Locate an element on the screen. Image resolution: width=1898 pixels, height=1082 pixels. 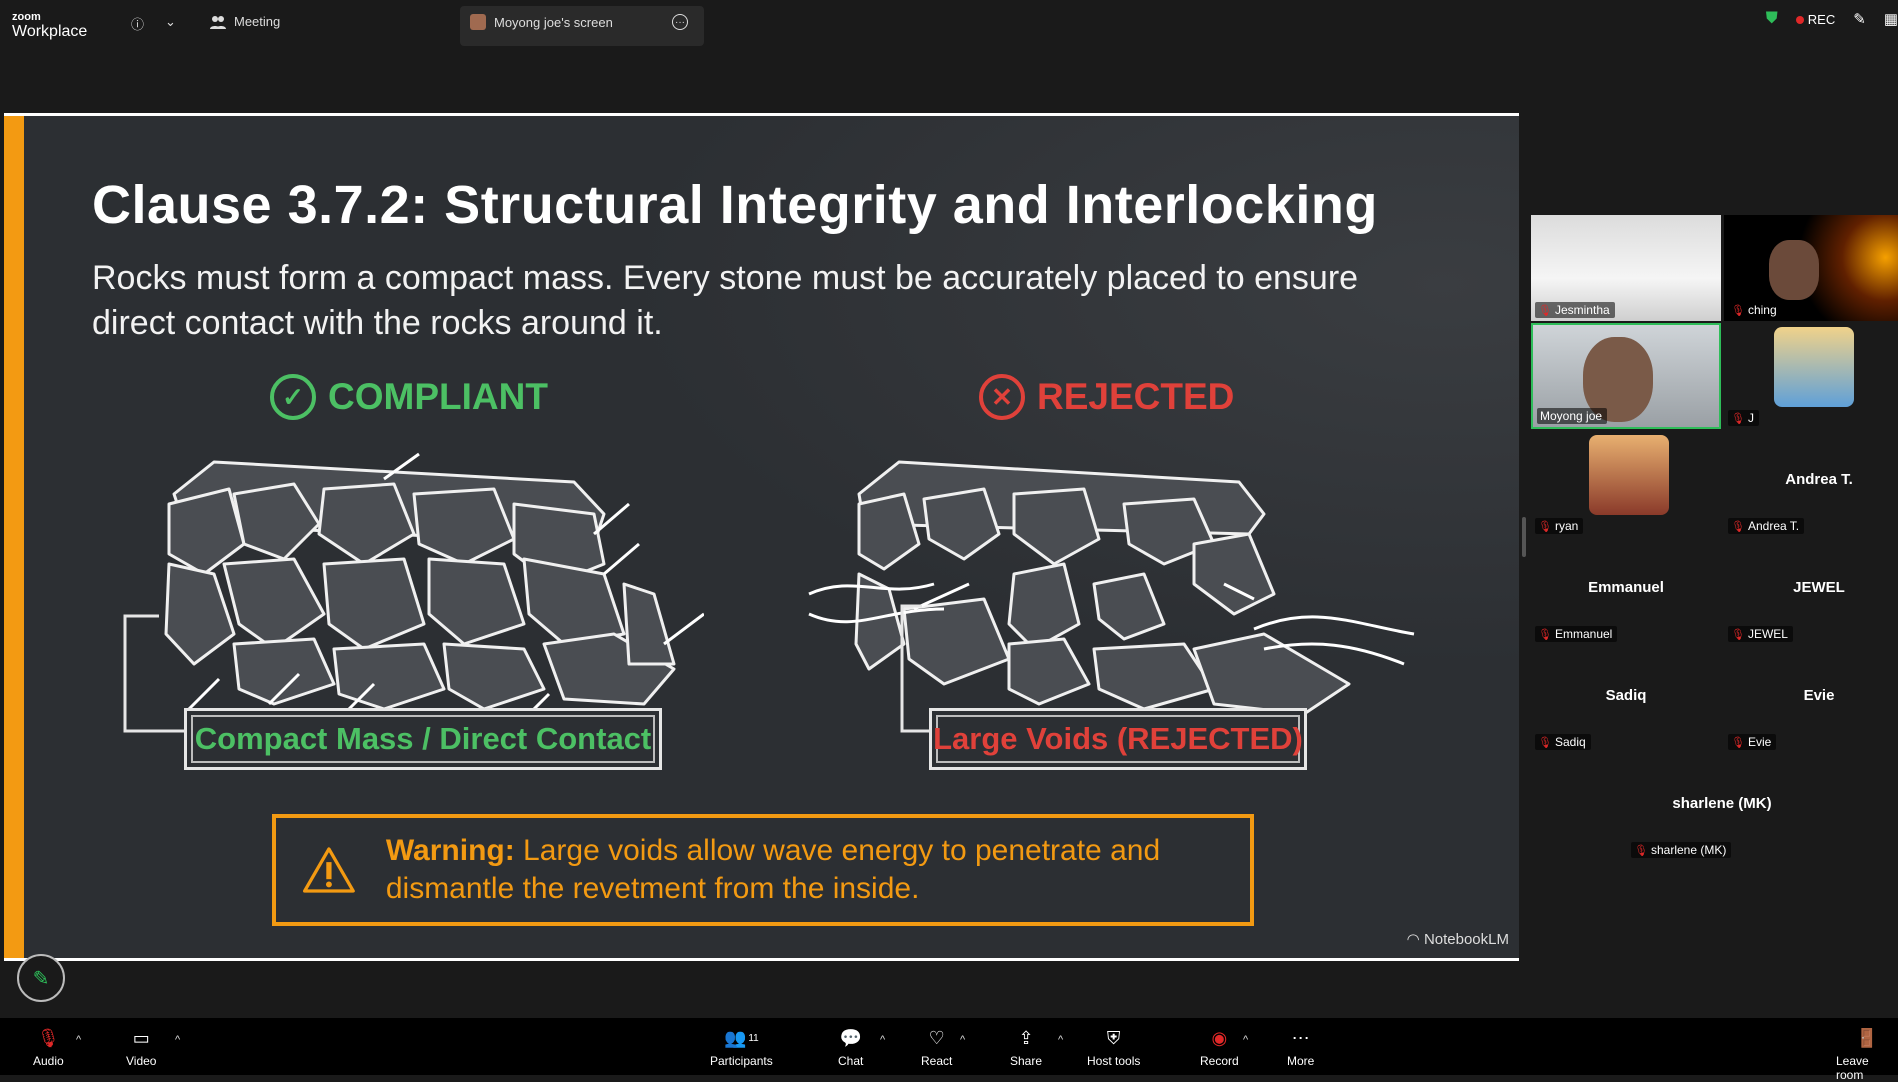
video-tile: sharlene (MK) 🎙 sharlene (MK) is located at coordinates (1722, 808).